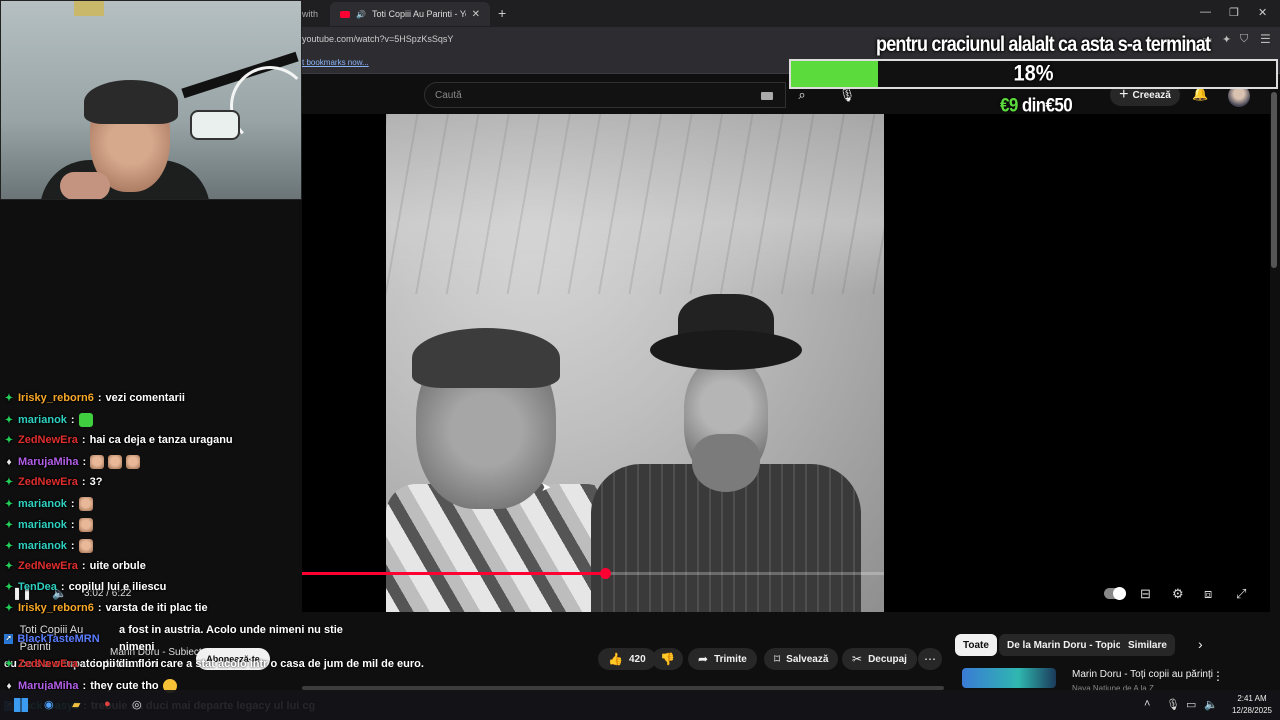 This screenshot has height=720, width=1280. Describe the element at coordinates (124, 664) in the screenshot. I see `chat-message: copii din flori` at that location.